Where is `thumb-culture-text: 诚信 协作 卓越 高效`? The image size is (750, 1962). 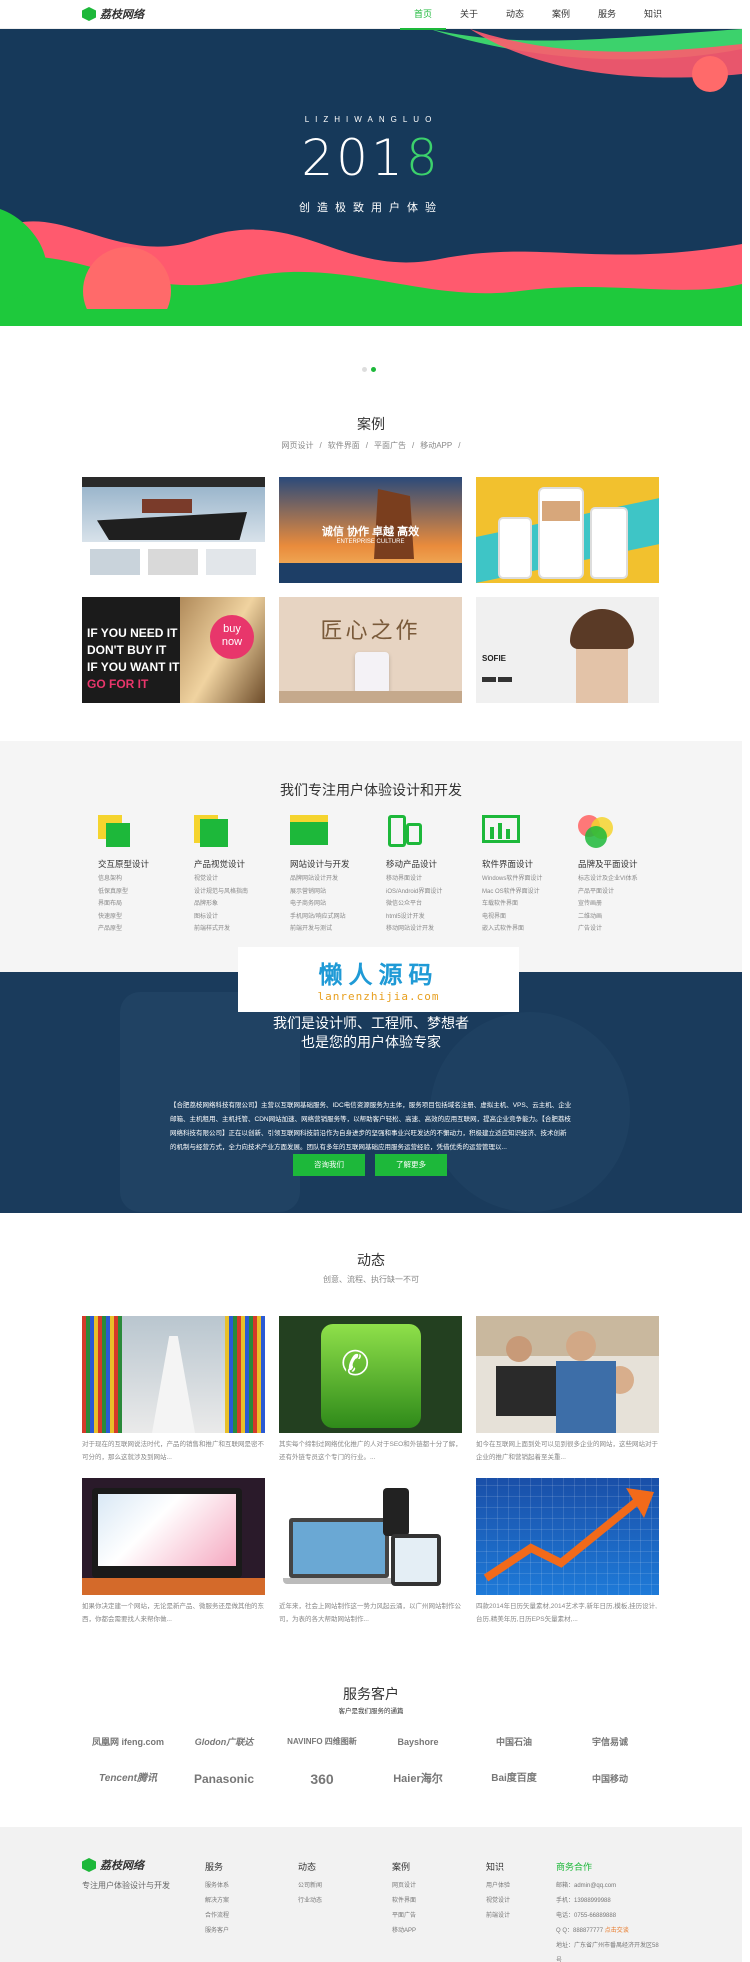 thumb-culture-text: 诚信 协作 卓越 高效 is located at coordinates (370, 532).